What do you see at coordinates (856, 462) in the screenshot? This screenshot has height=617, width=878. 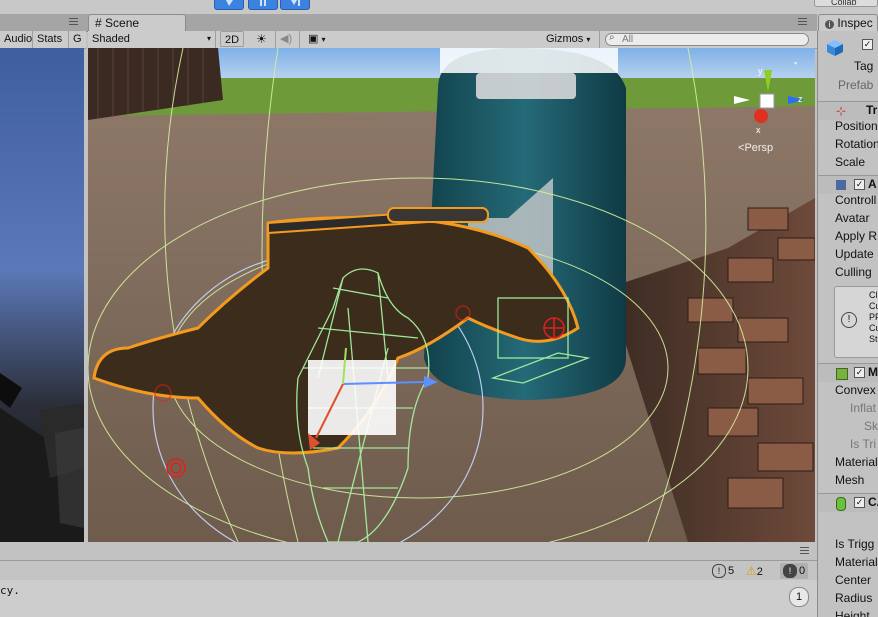 I see `mesh-collider-material-label: Material` at bounding box center [856, 462].